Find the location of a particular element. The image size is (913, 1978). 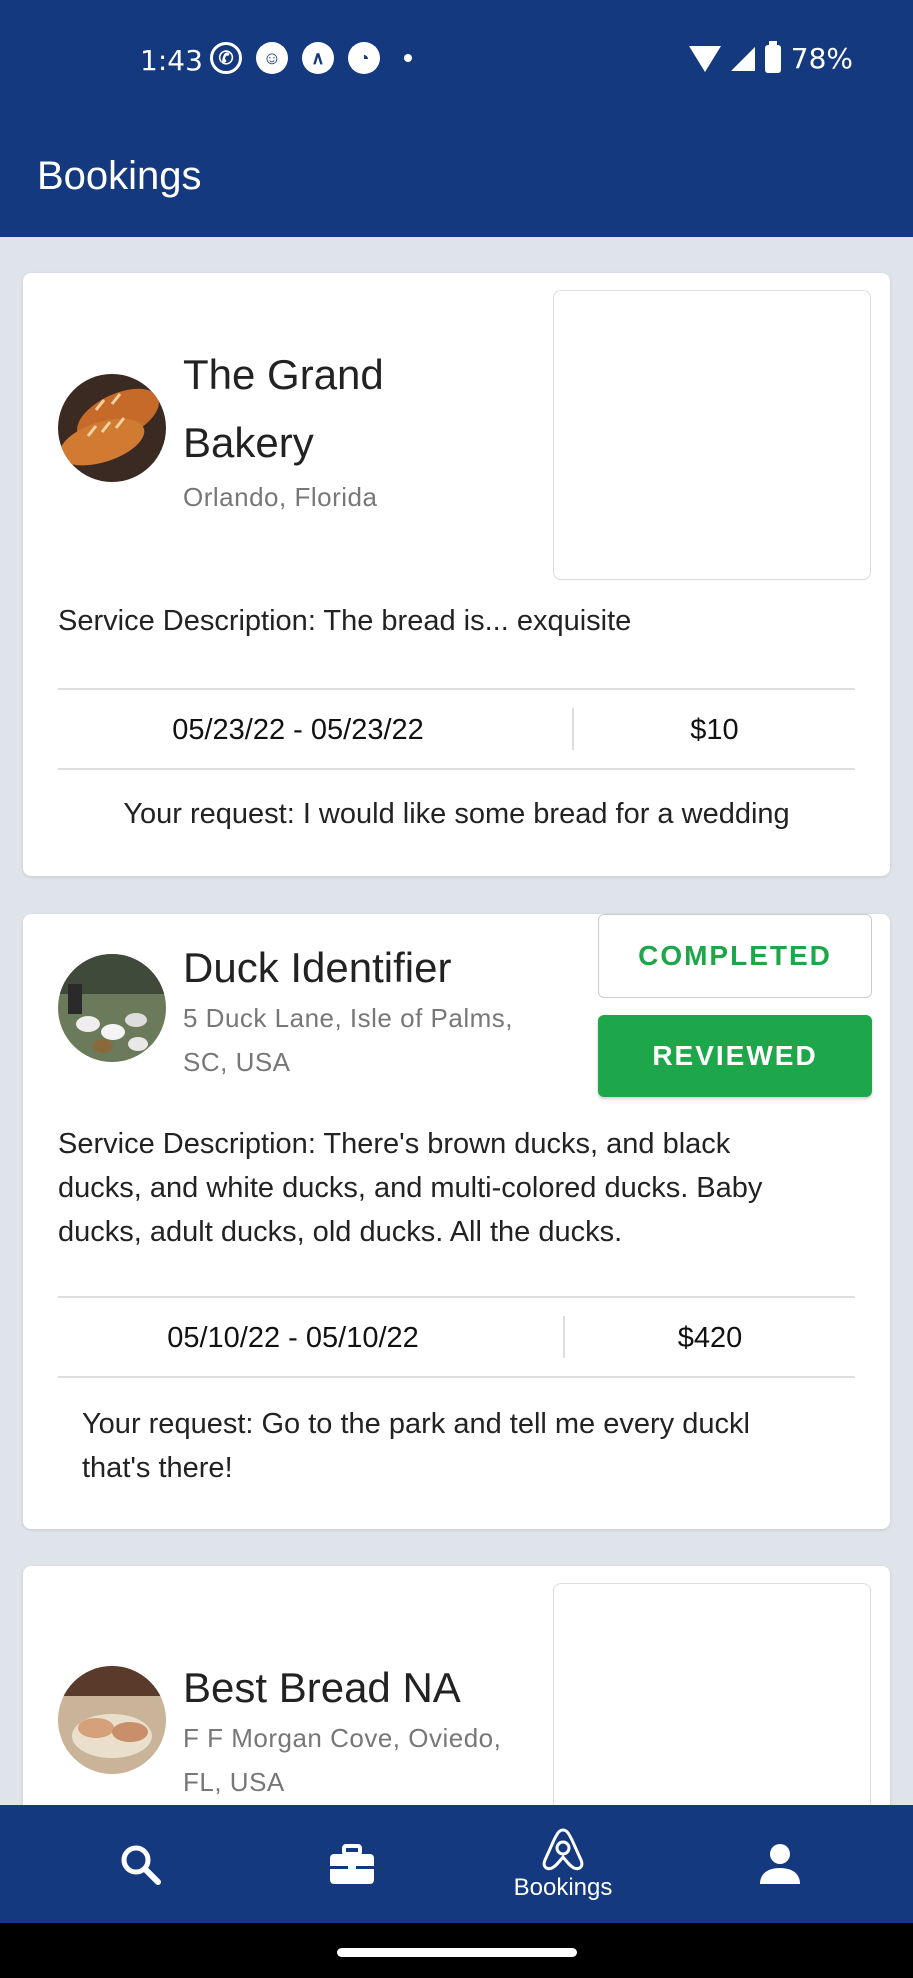

signal-icon is located at coordinates (742, 58).